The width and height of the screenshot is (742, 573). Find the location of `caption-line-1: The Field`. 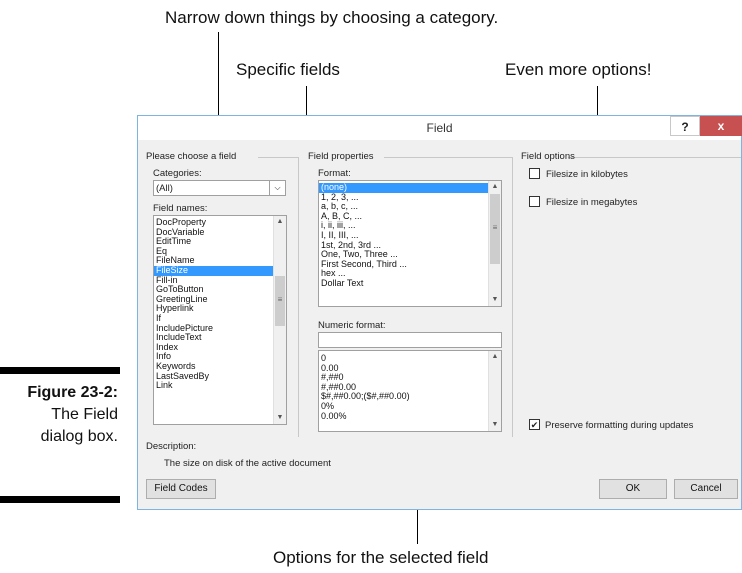

caption-line-1: The Field is located at coordinates (84, 414).